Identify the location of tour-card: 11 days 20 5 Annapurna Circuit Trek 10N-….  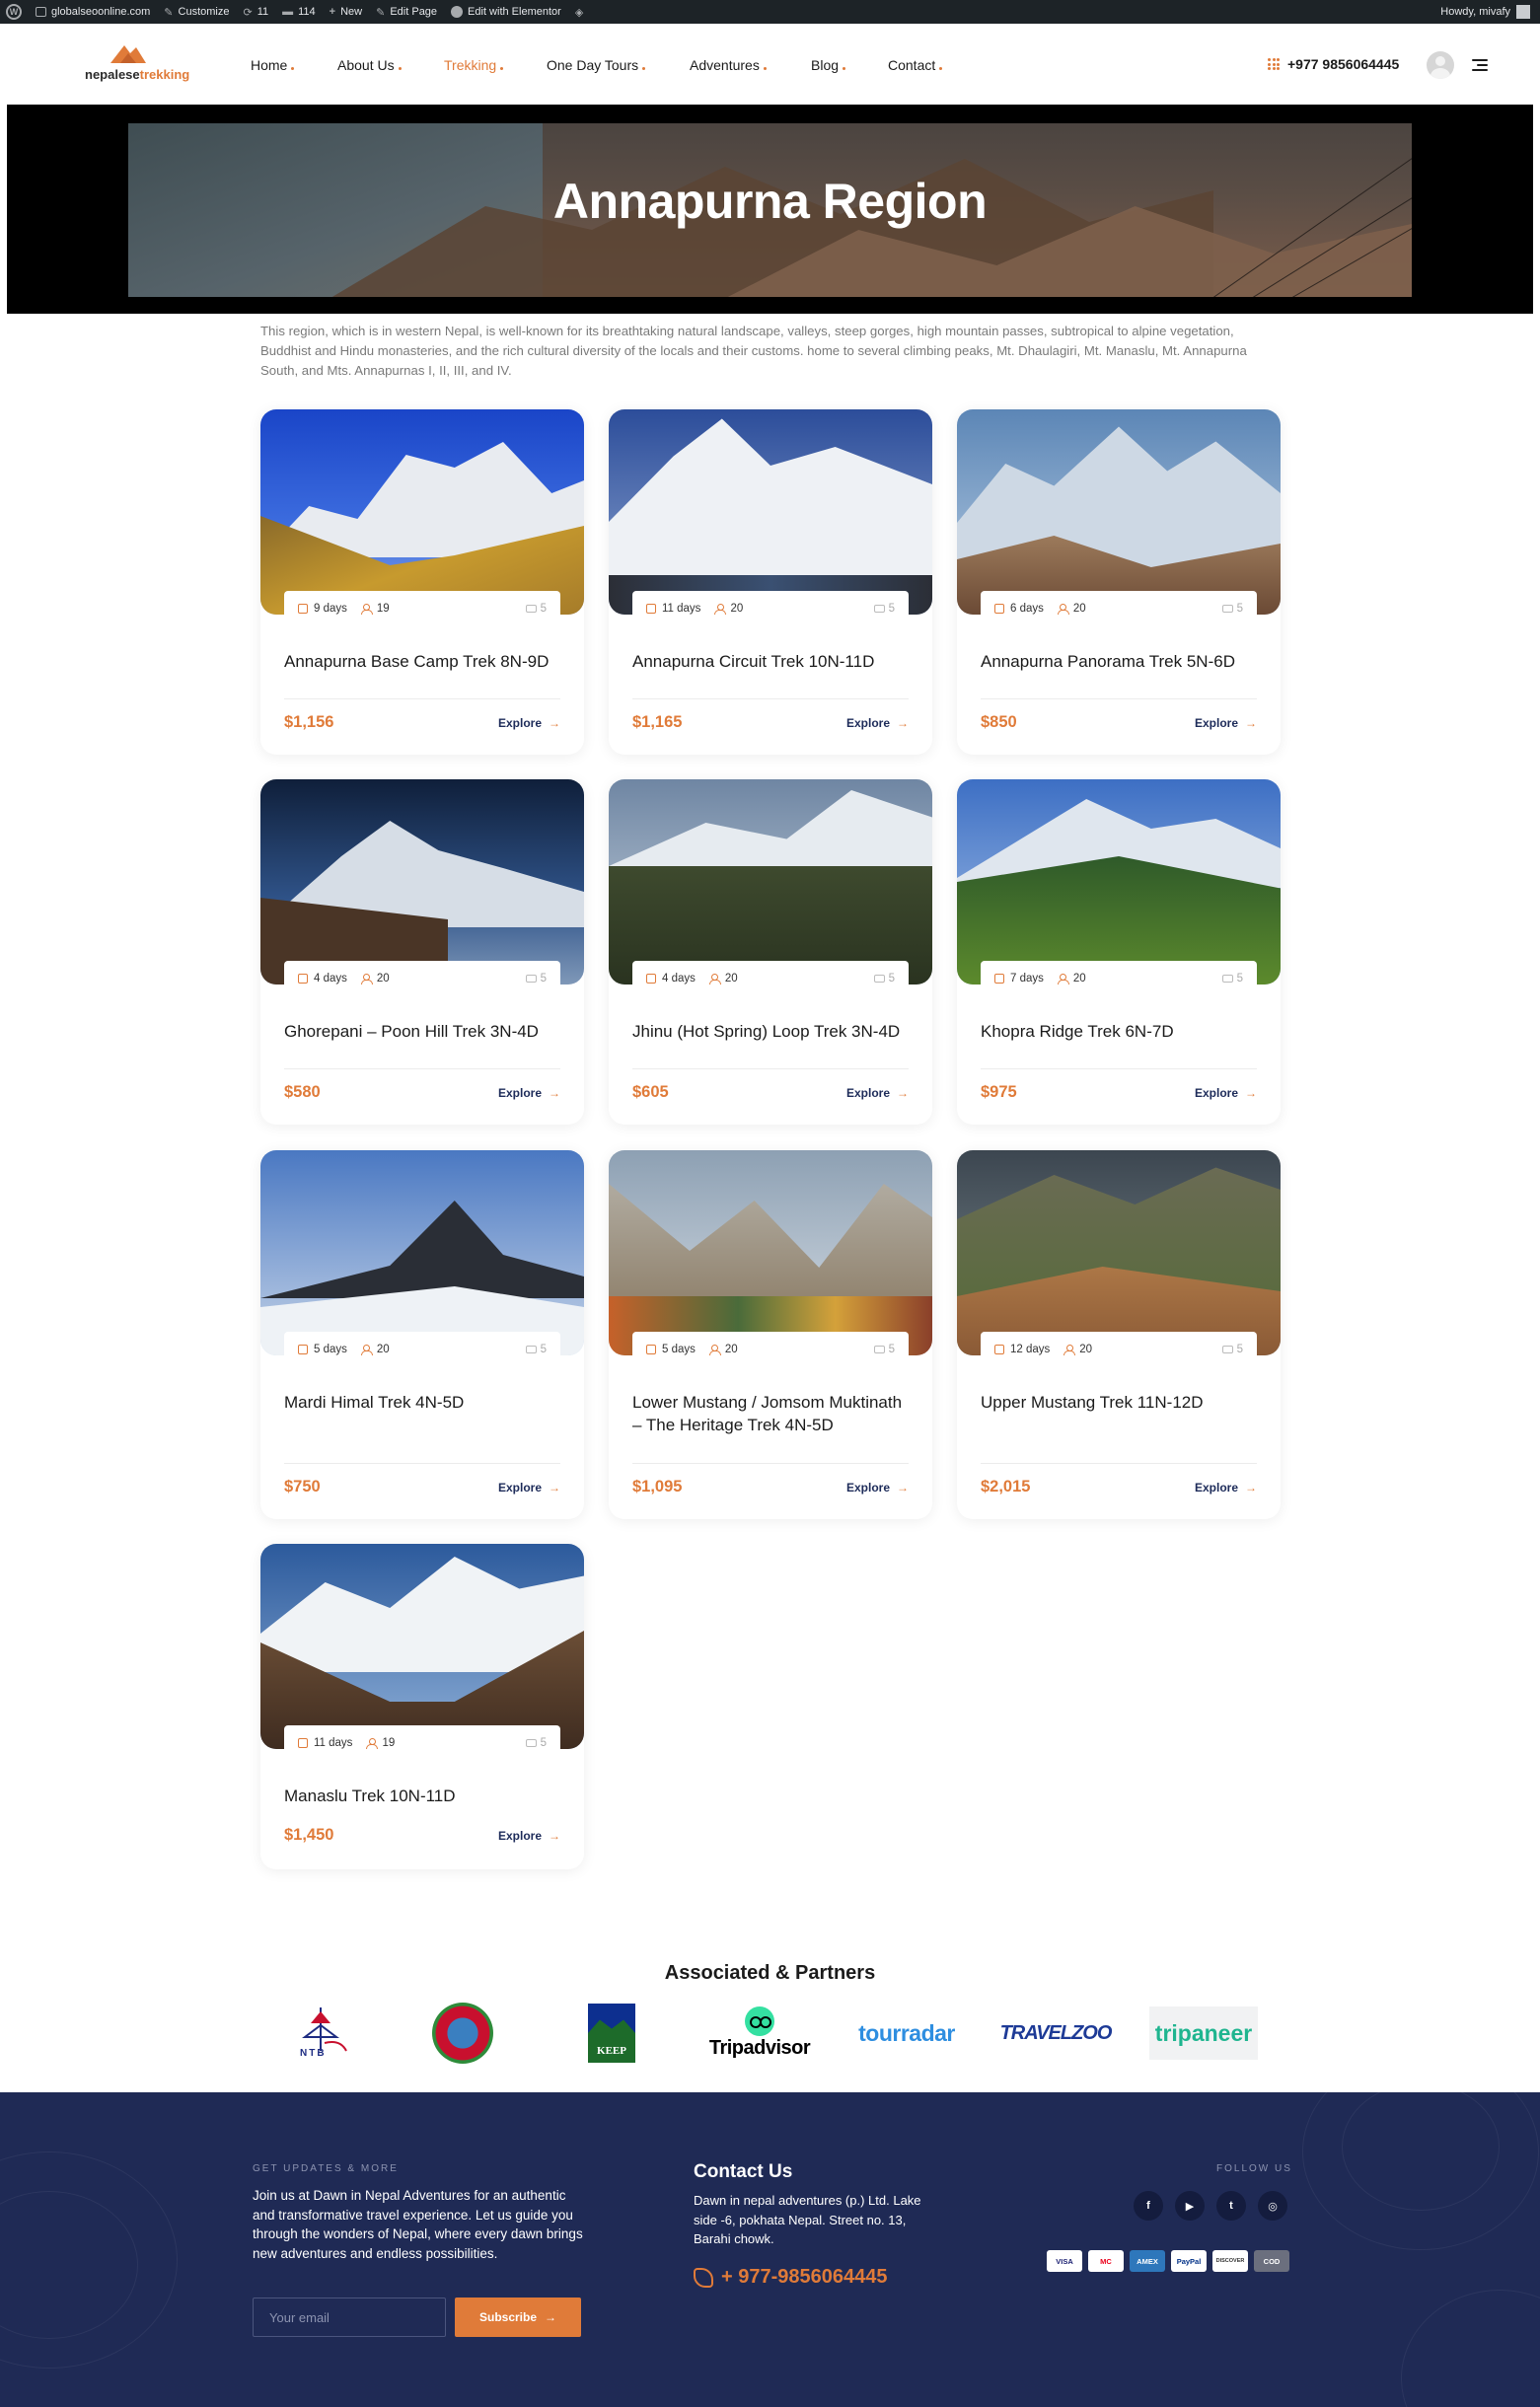
(770, 582).